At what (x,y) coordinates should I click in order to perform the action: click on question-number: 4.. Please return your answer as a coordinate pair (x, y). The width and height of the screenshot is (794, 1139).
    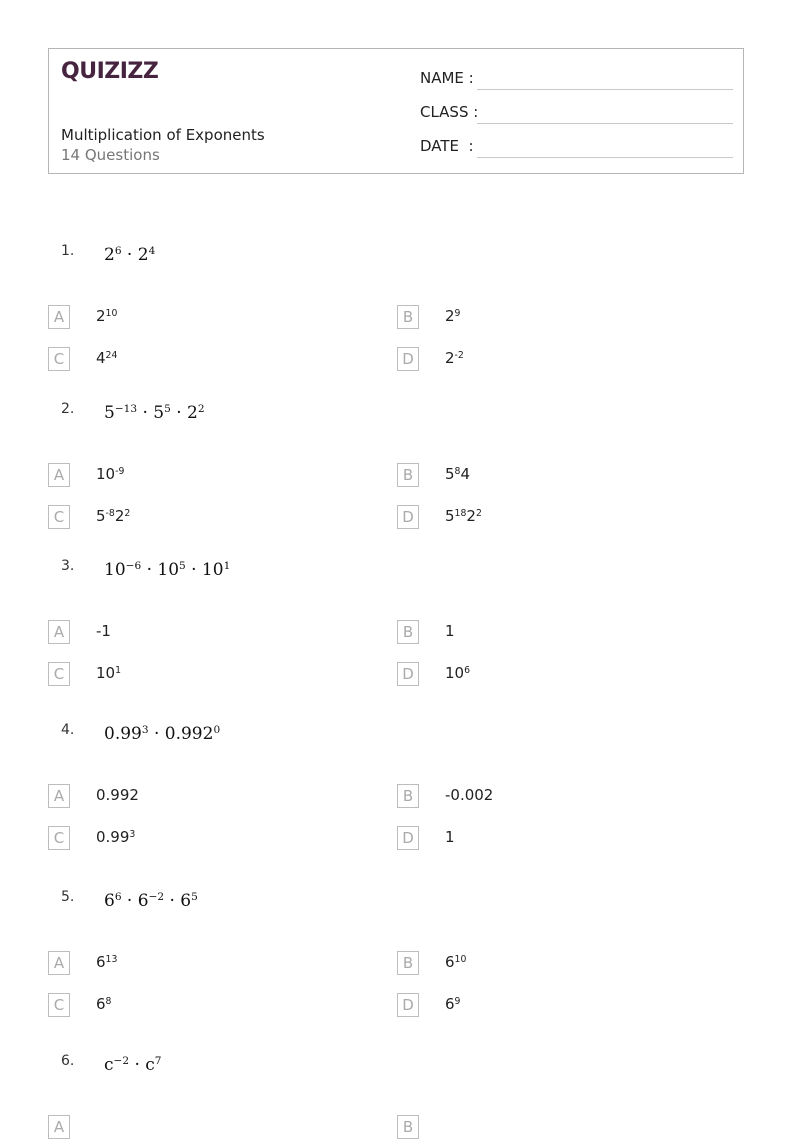
    Looking at the image, I should click on (68, 730).